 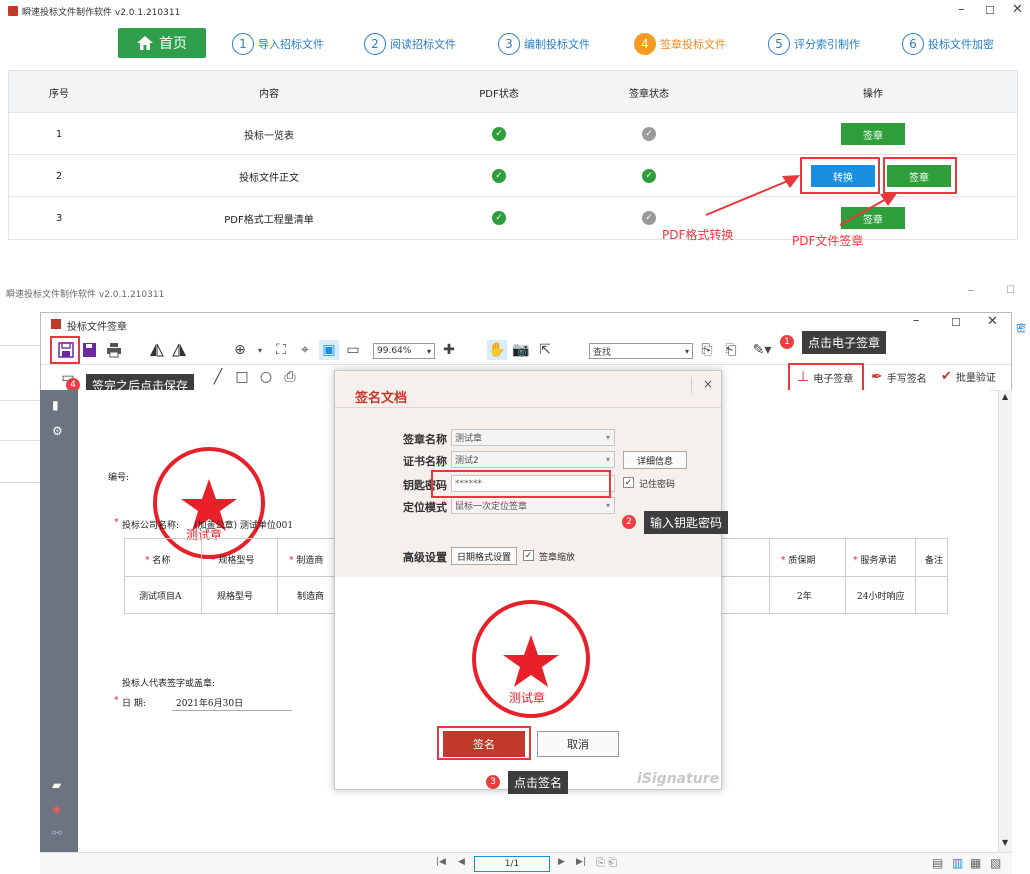 What do you see at coordinates (971, 290) in the screenshot?
I see `bg-minimize-icon: –` at bounding box center [971, 290].